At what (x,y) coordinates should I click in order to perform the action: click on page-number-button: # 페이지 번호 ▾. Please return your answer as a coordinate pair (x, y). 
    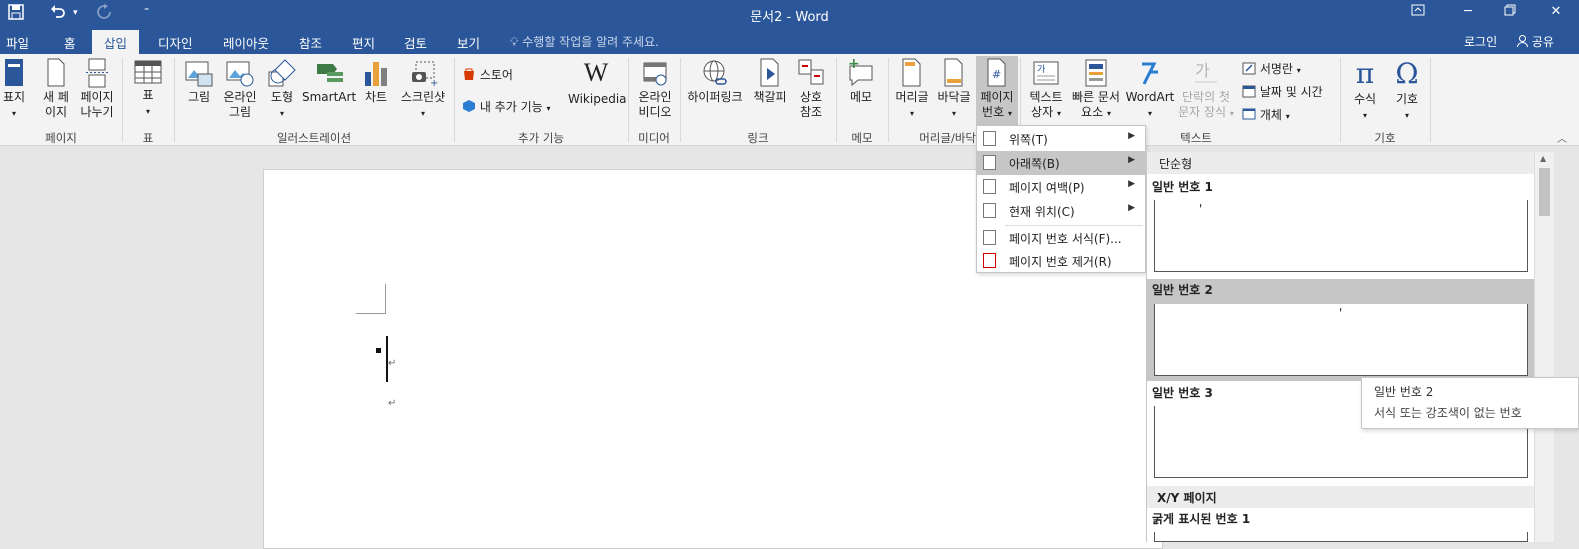
    Looking at the image, I should click on (997, 92).